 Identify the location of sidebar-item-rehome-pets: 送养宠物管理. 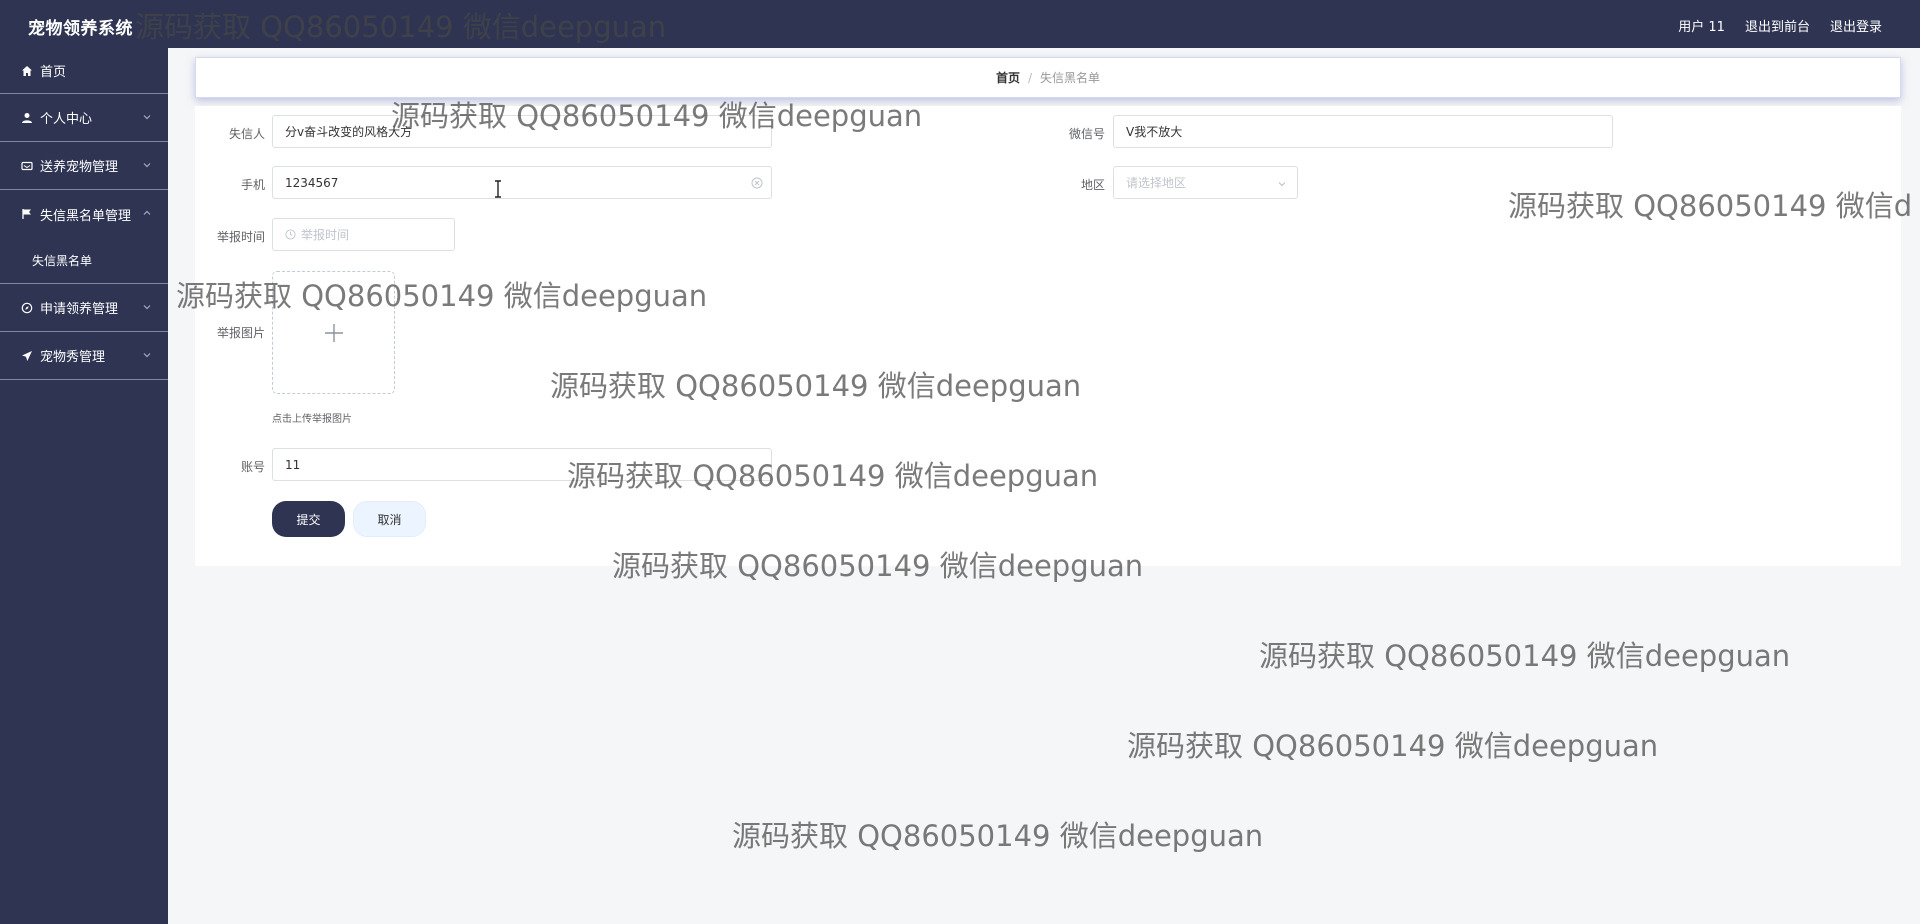
(84, 166).